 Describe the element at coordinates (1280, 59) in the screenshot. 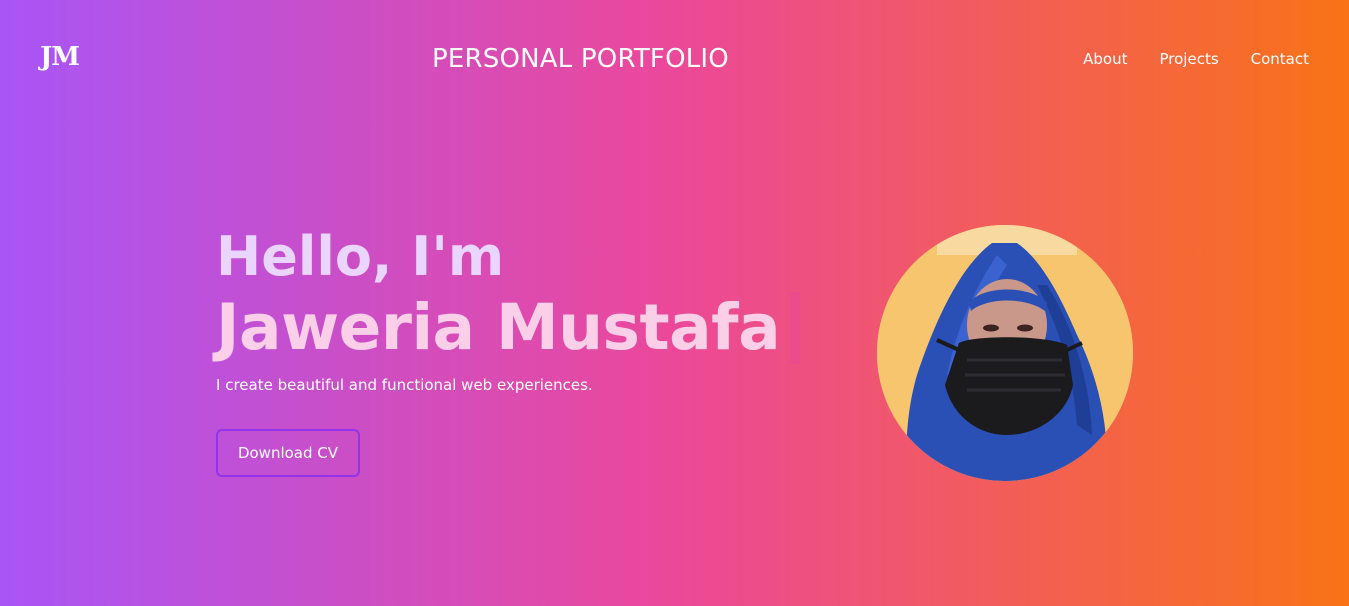

I see `nav-link-contact: Contact` at that location.